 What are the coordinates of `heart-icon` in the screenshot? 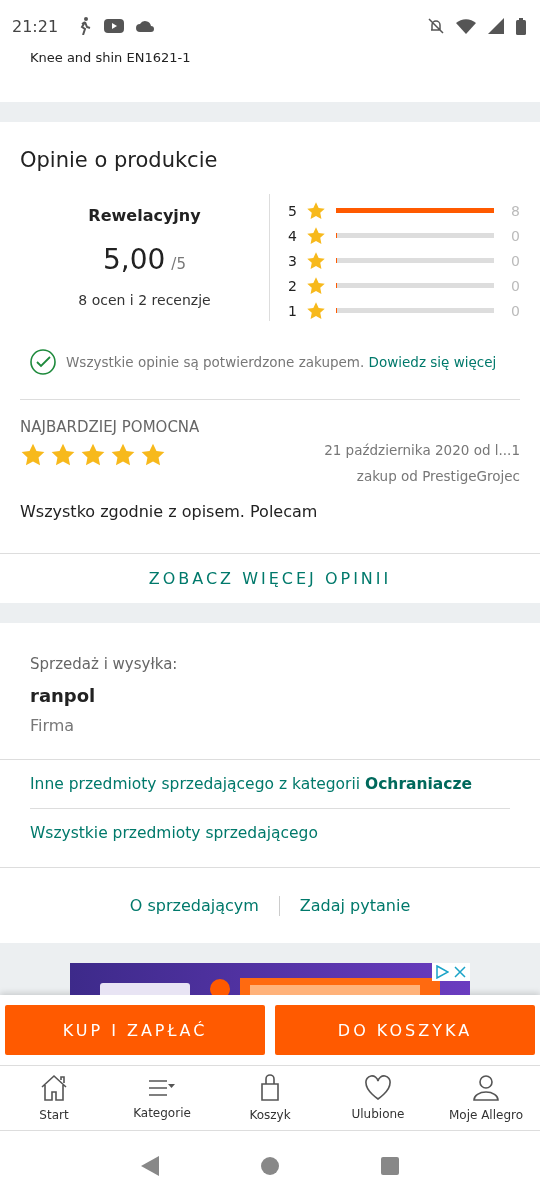 It's located at (378, 1088).